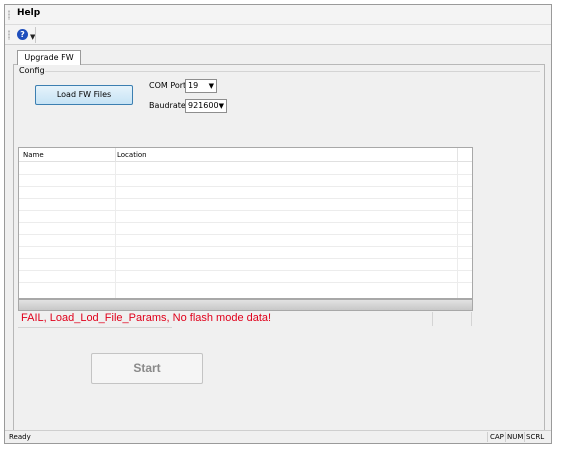 This screenshot has width=562, height=454. I want to click on indicator-scrl: SCRL, so click(535, 437).